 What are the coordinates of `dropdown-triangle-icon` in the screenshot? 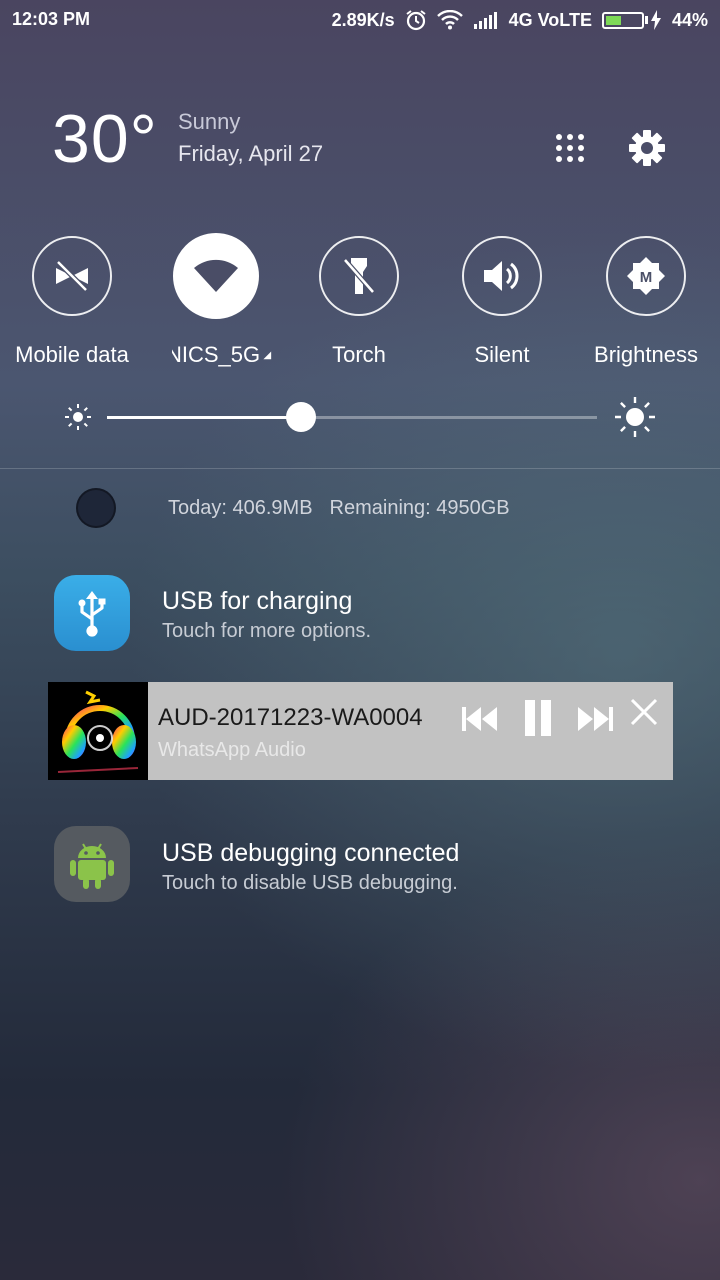 It's located at (267, 355).